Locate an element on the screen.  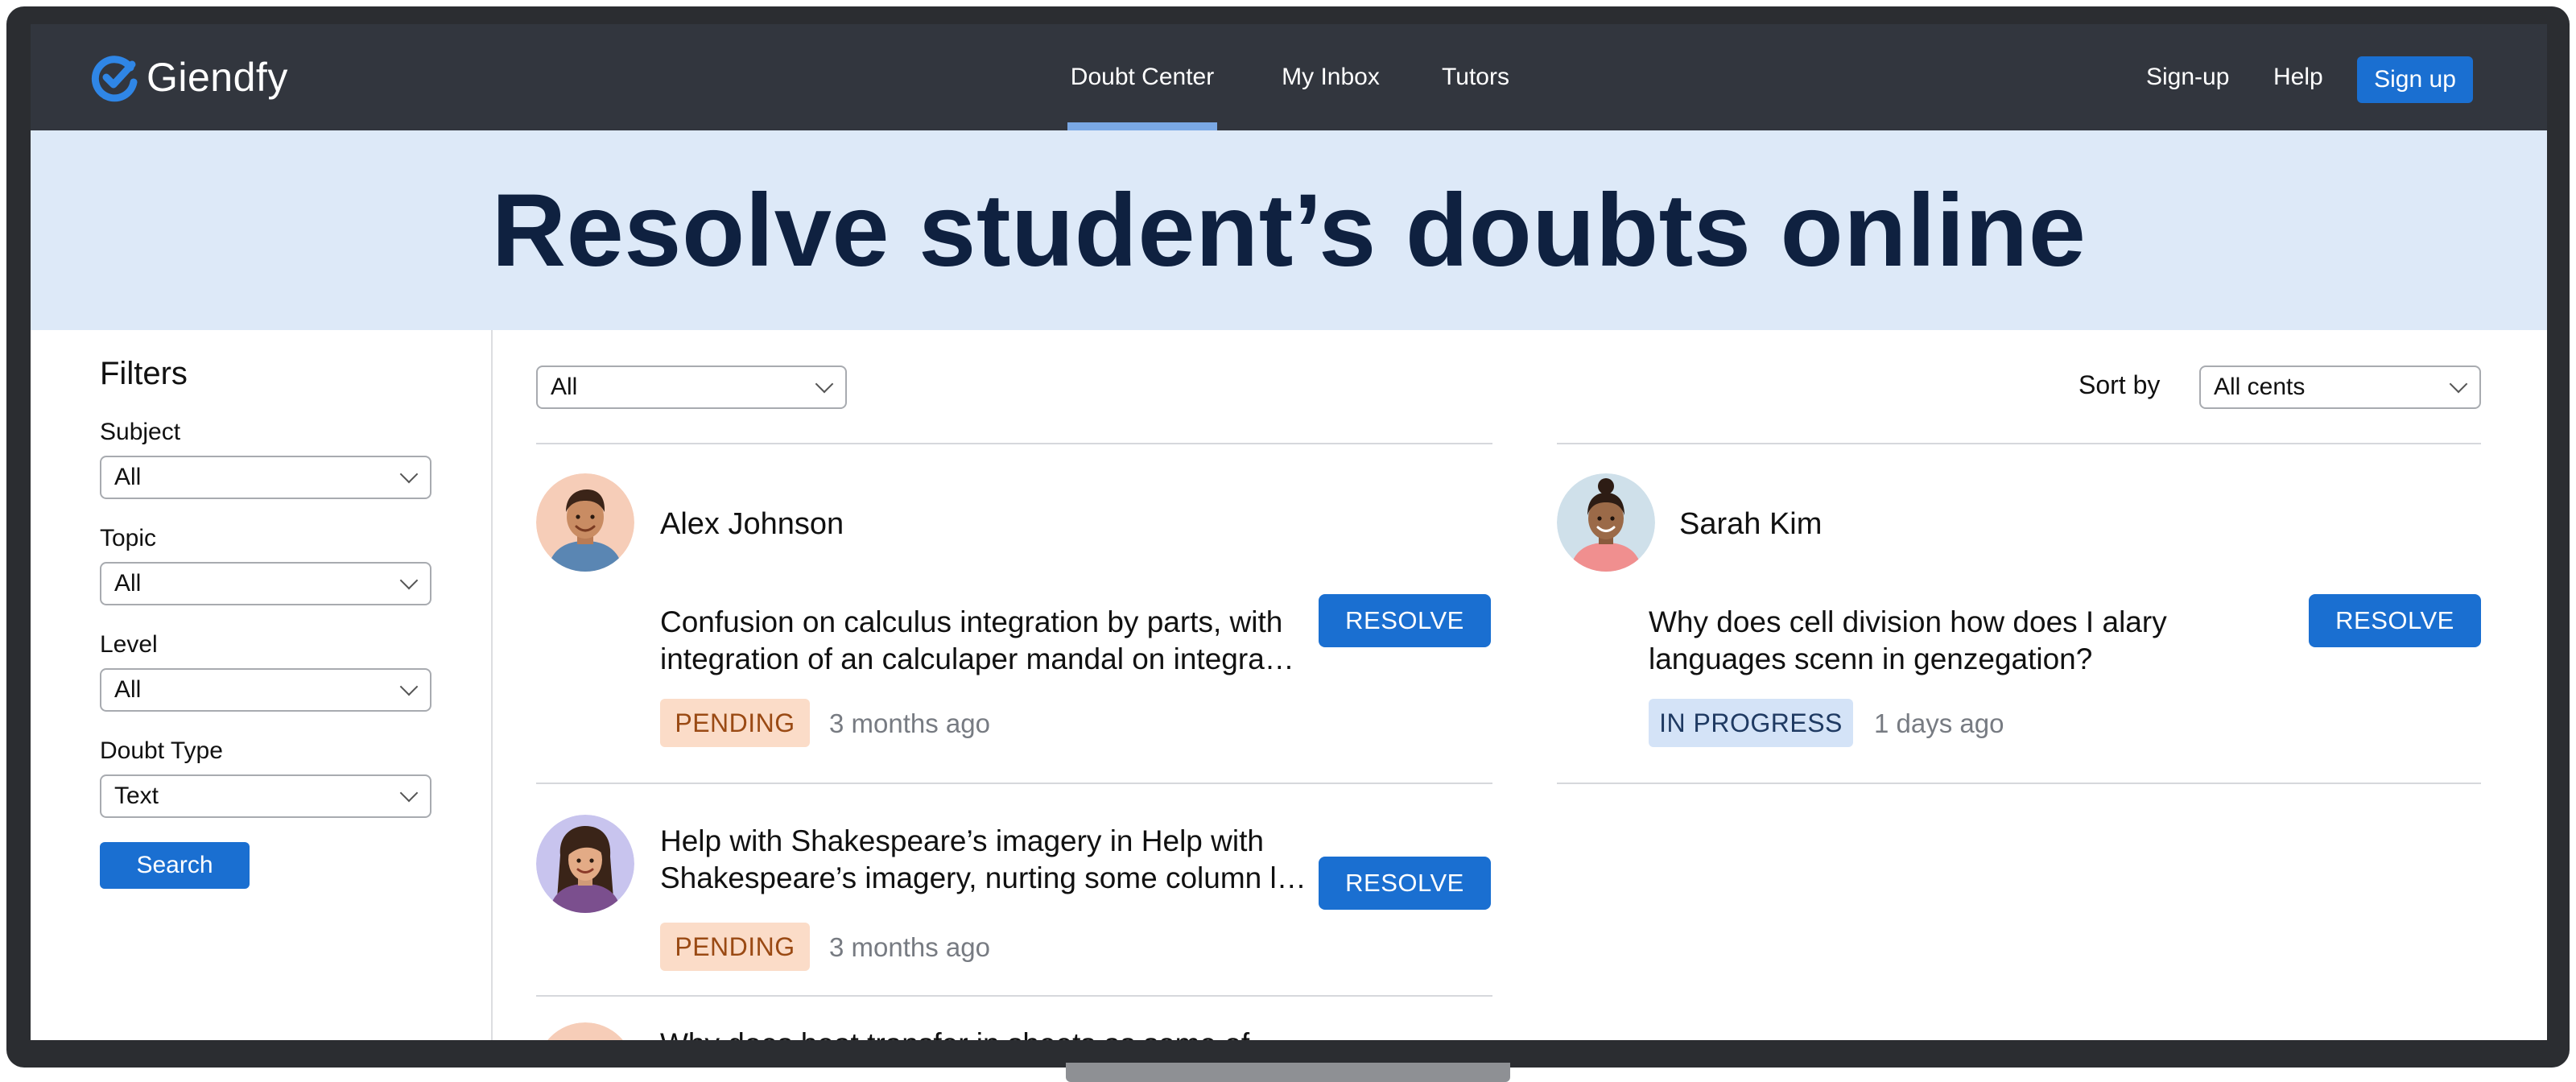
nav-my-inbox: My Inbox is located at coordinates (1330, 77).